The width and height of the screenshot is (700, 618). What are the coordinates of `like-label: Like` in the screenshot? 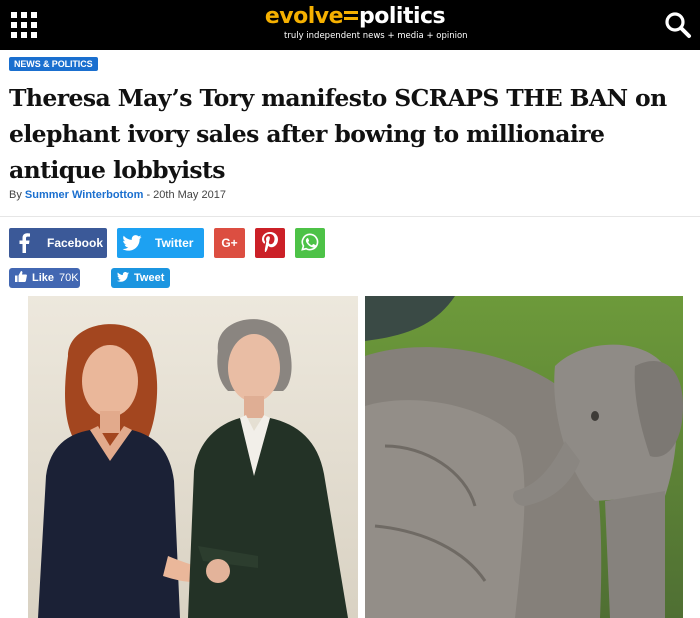 It's located at (43, 278).